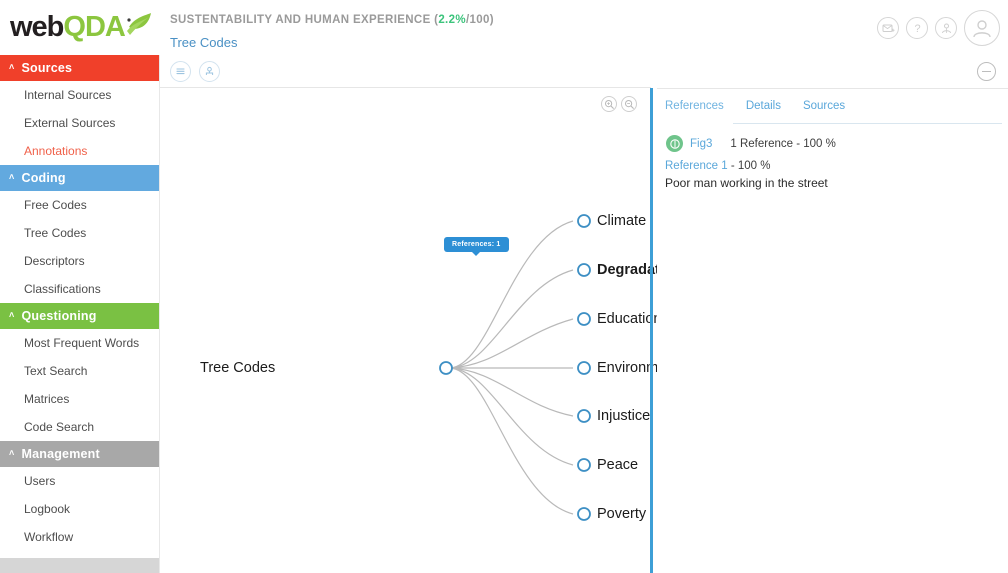 This screenshot has width=1008, height=573. What do you see at coordinates (94, 27) in the screenshot?
I see `logo-text-qda: QDA` at bounding box center [94, 27].